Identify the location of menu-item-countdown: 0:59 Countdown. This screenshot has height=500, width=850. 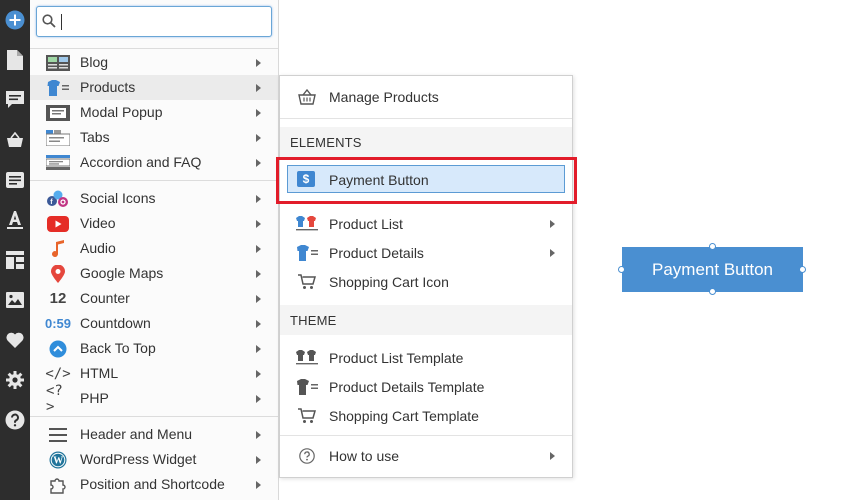
(154, 323).